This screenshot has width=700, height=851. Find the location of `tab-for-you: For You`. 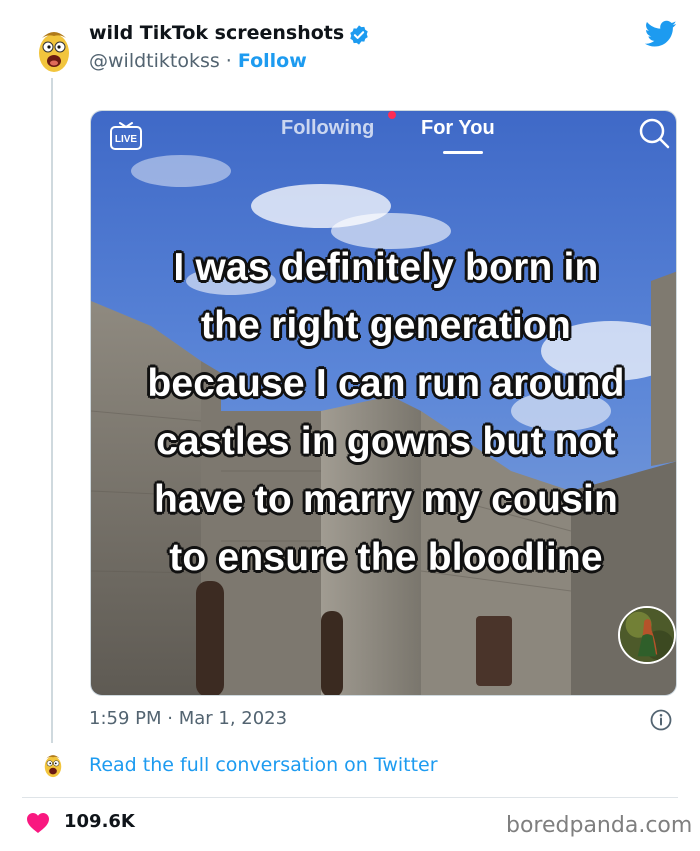

tab-for-you: For You is located at coordinates (458, 128).